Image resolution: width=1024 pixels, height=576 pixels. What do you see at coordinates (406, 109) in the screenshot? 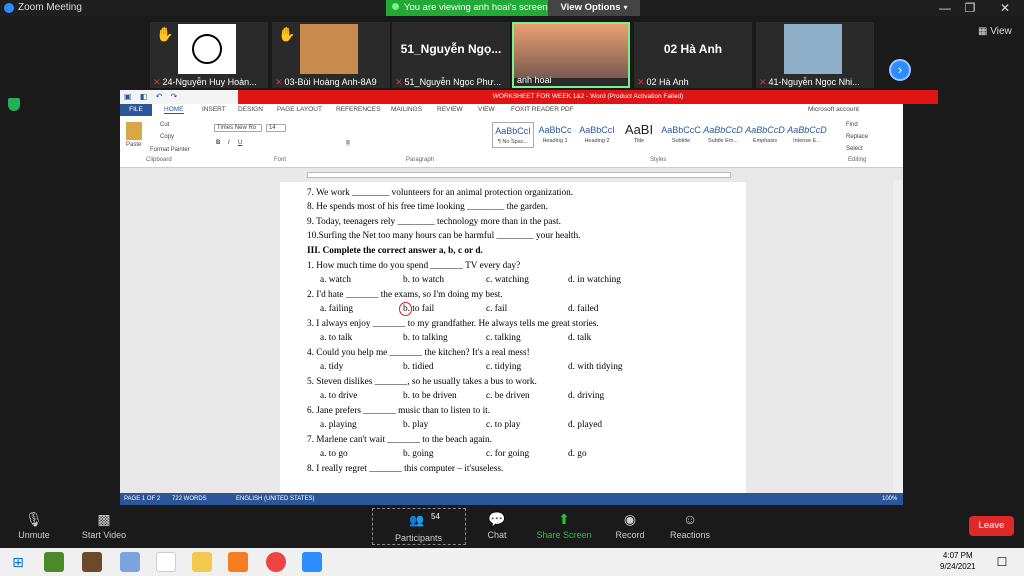
I see `tab-mailings: MAILINGS` at bounding box center [406, 109].